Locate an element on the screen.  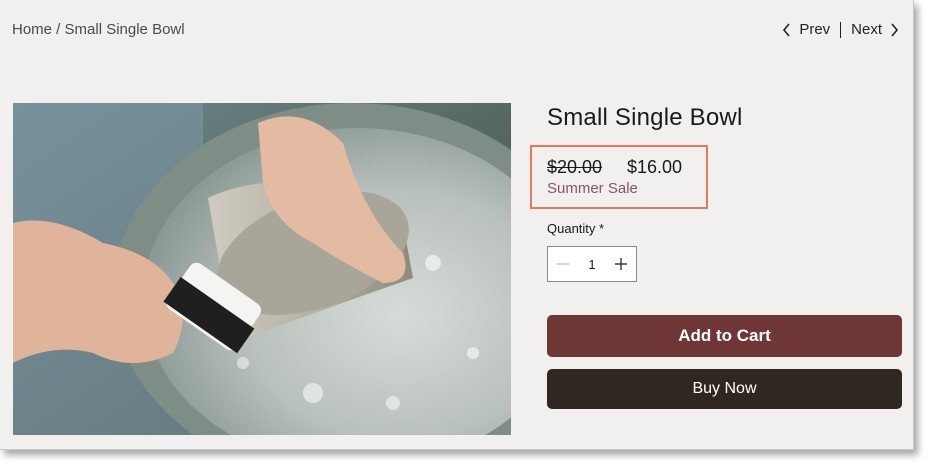
breadcrumb-current: Small Single Bowl is located at coordinates (124, 29).